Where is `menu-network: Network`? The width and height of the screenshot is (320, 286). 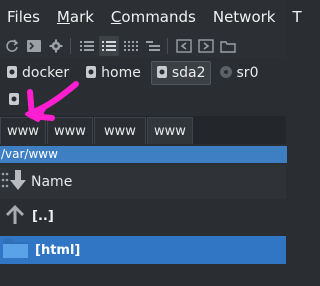
menu-network: Network is located at coordinates (244, 17).